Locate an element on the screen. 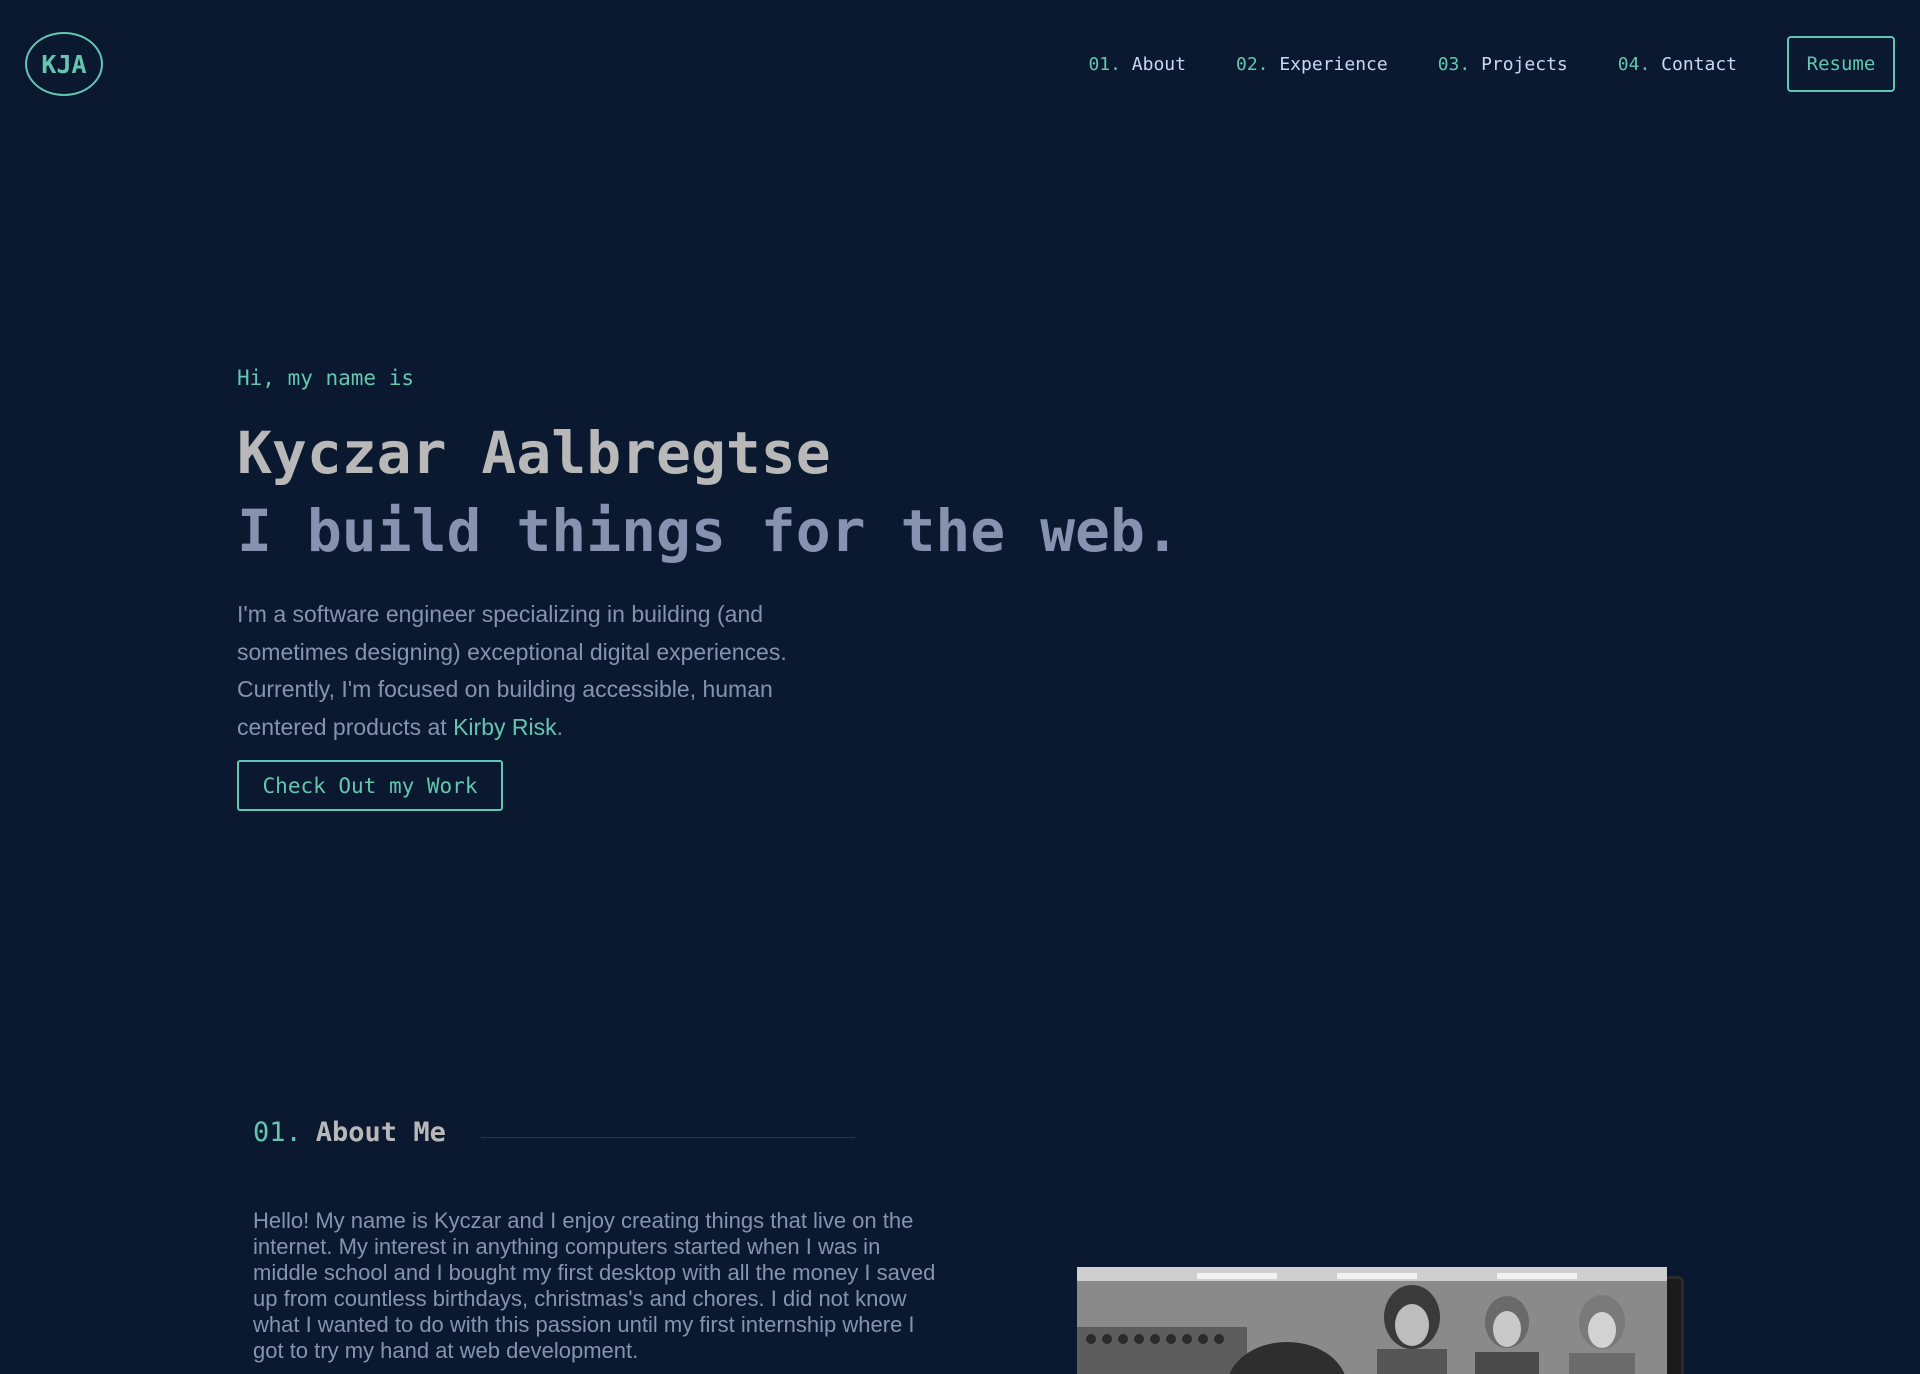  nav-item-number: 04. is located at coordinates (1634, 64).